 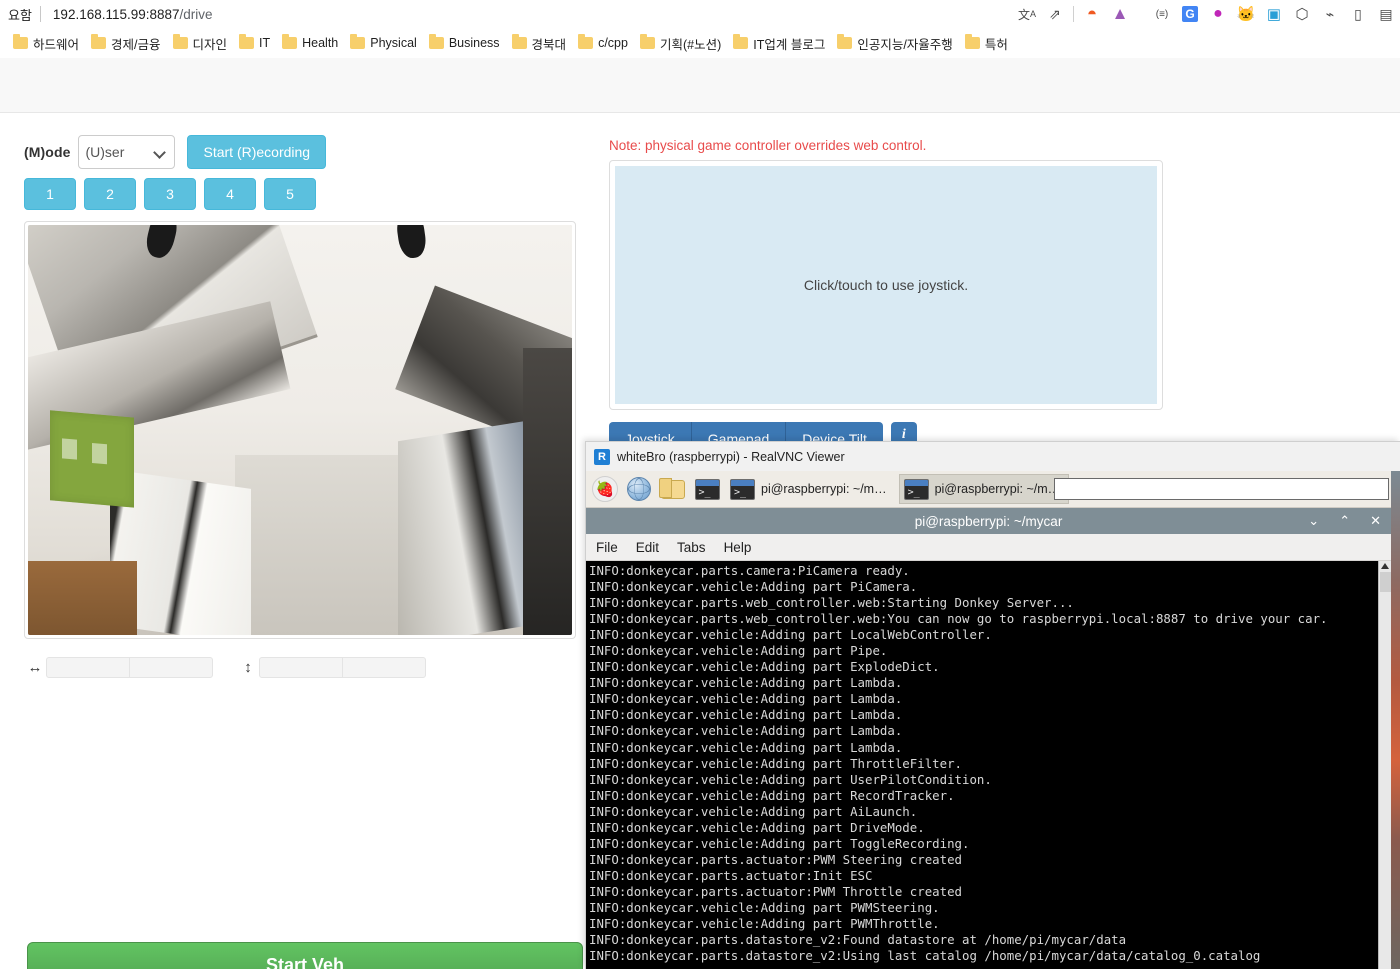 I want to click on bookmark-label: 기획(#노션), so click(x=690, y=44).